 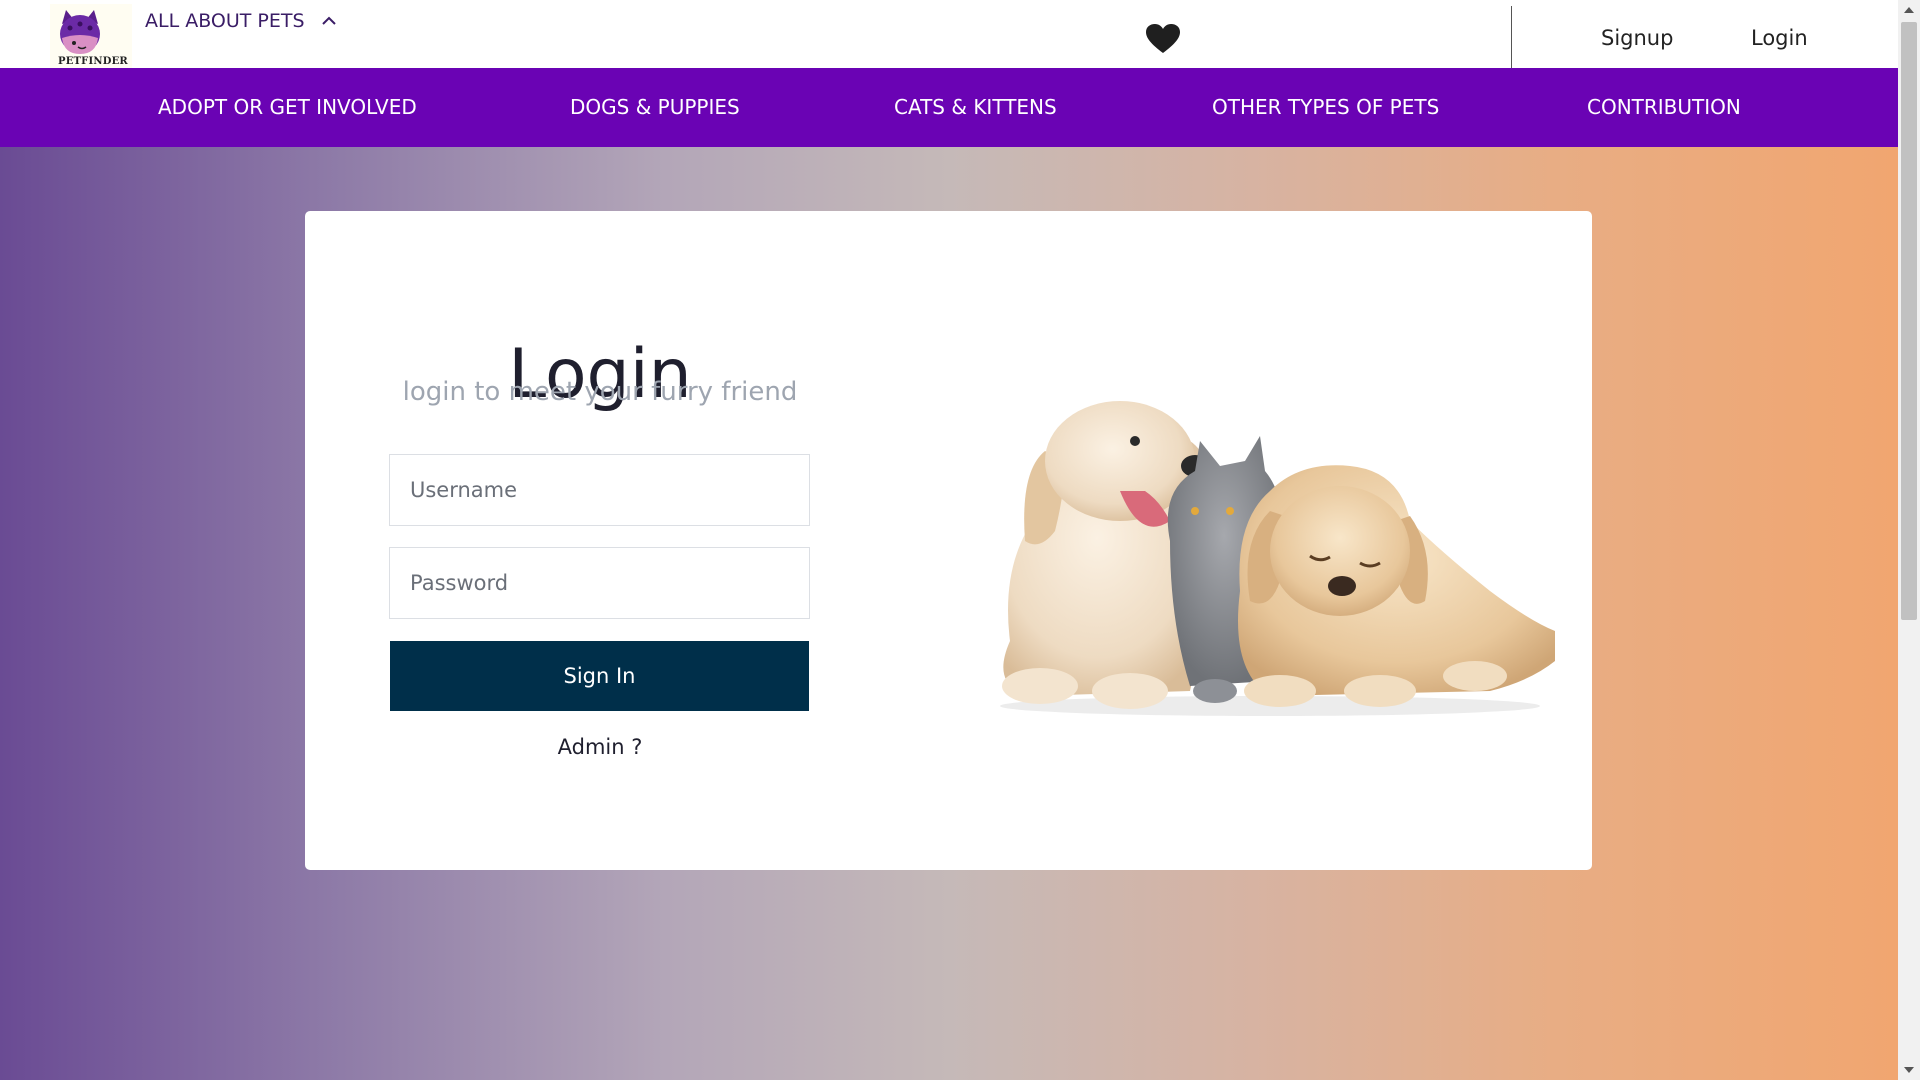 What do you see at coordinates (599, 490) in the screenshot?
I see `username-input` at bounding box center [599, 490].